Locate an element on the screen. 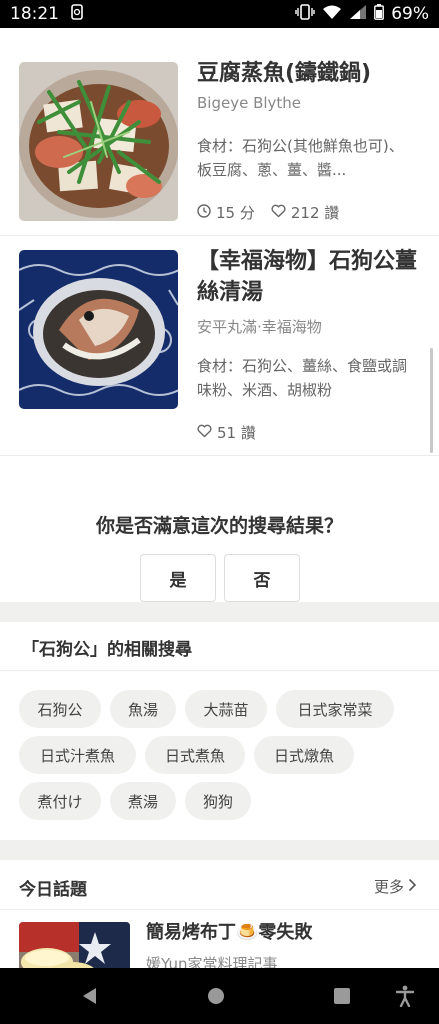 The image size is (439, 1024). related-chip: 日式汁煮魚 is located at coordinates (77, 755).